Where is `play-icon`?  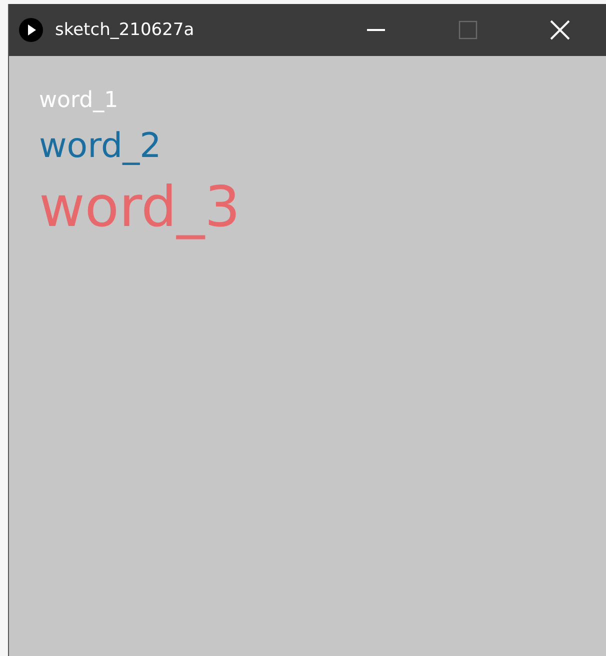 play-icon is located at coordinates (31, 30).